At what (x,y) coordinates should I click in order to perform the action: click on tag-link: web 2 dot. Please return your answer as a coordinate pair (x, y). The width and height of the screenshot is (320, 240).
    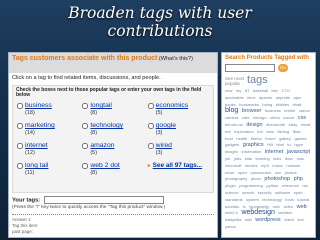
    Looking at the image, I should click on (104, 165).